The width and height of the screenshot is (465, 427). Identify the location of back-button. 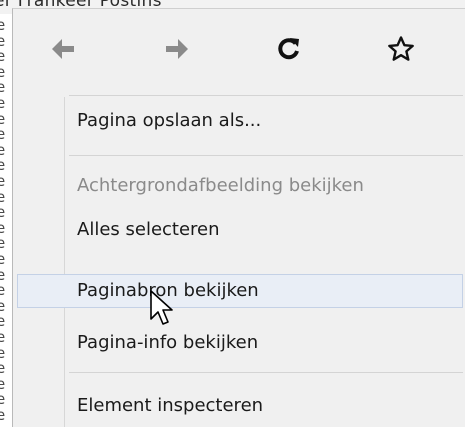
(63, 49).